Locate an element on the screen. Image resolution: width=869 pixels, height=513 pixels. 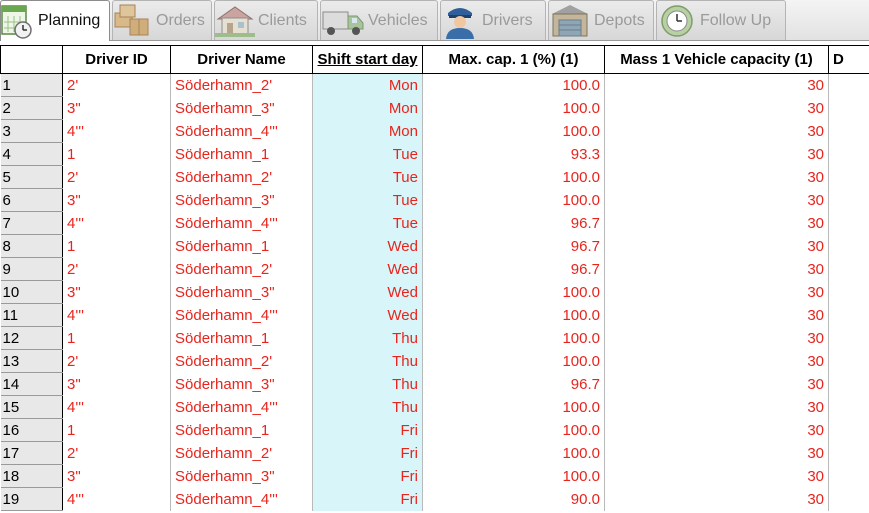
max-cap-cell: 90.0 is located at coordinates (513, 499).